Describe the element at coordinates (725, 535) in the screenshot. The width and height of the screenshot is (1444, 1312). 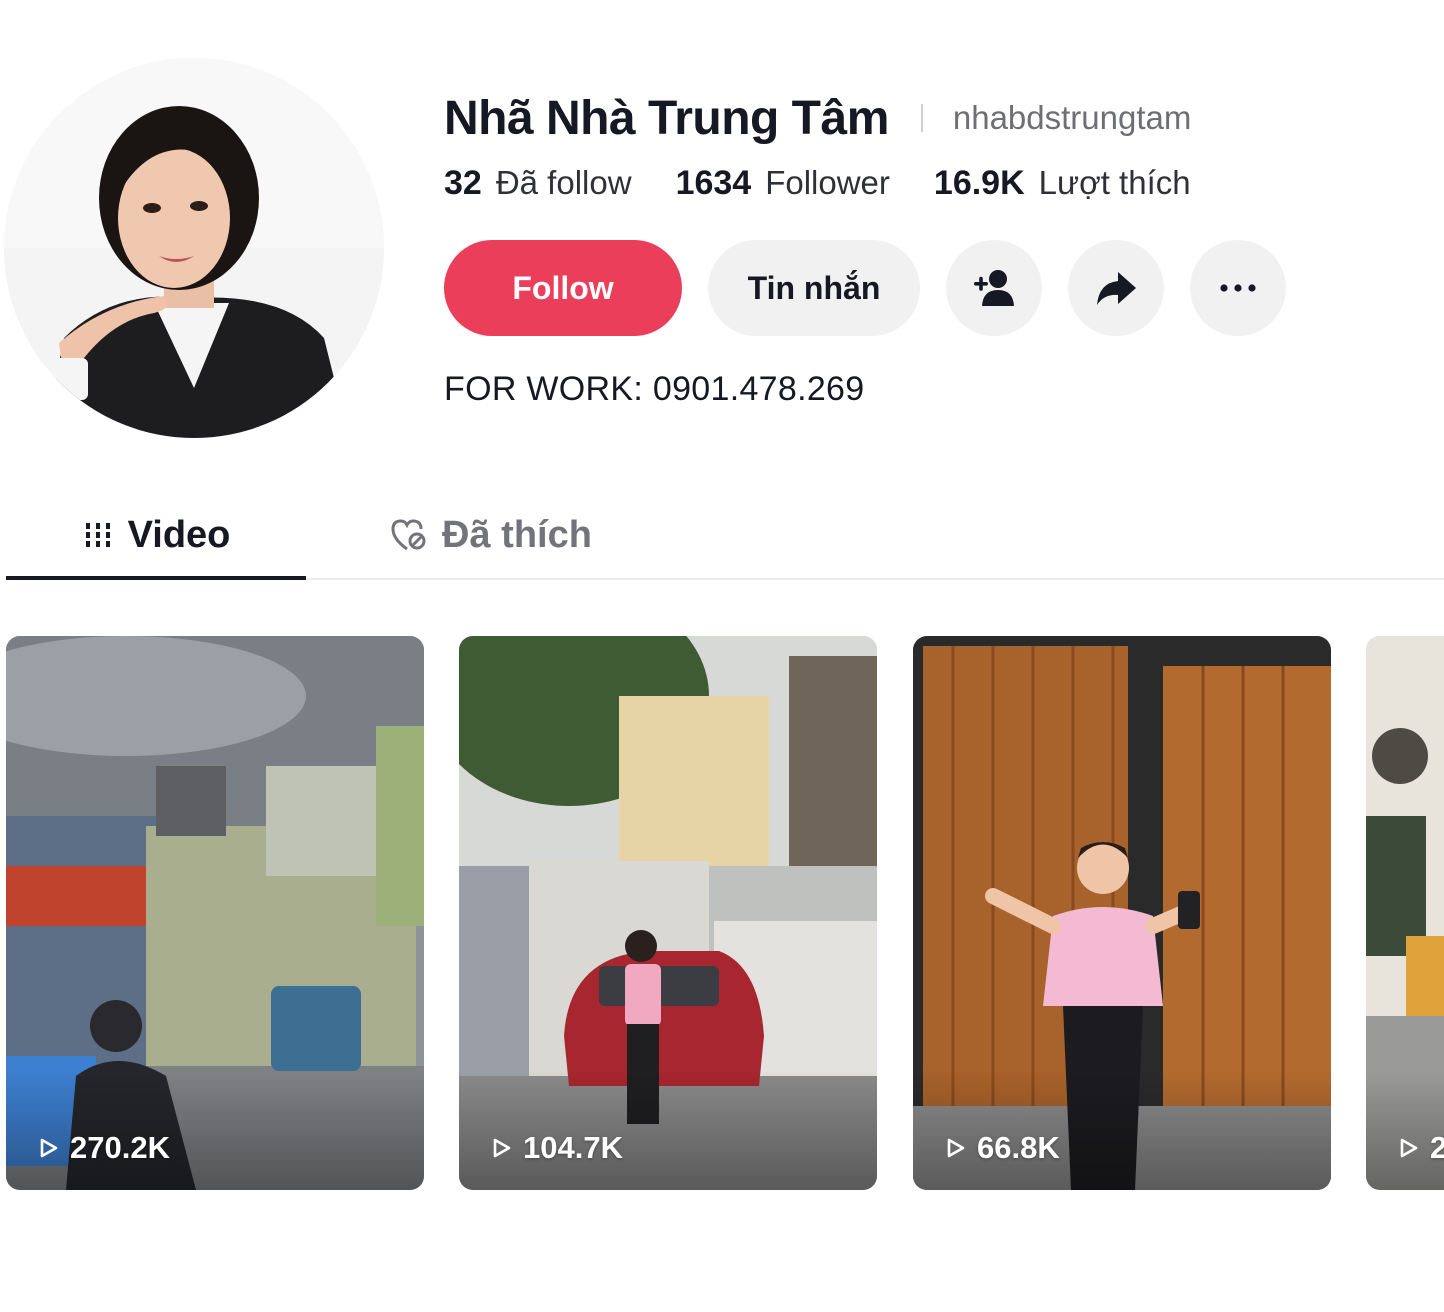
I see `profile-tabs: Video Đã thích` at that location.